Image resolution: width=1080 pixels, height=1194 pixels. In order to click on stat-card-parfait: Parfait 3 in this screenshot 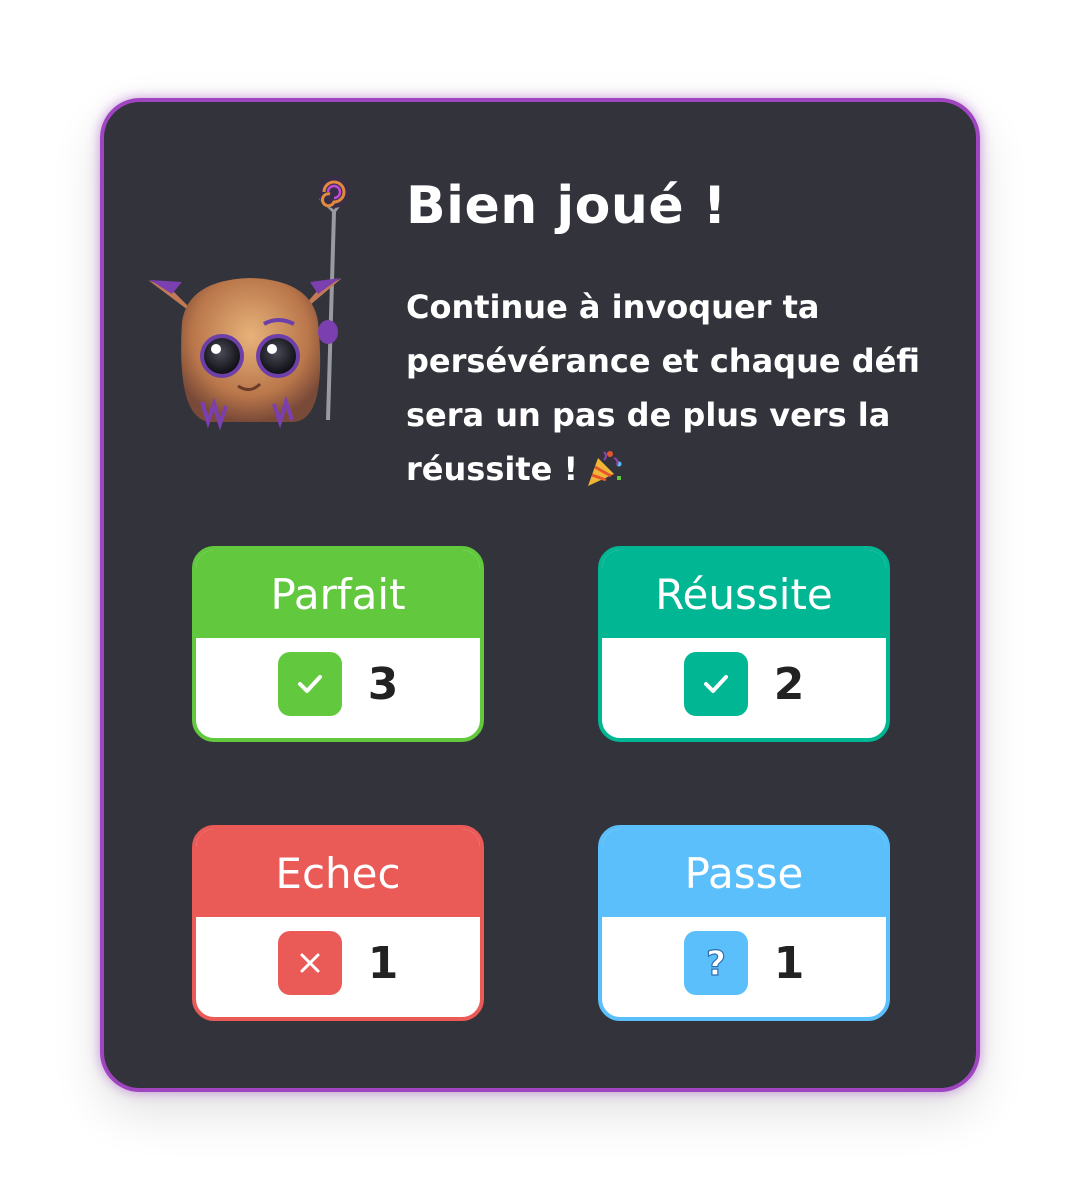, I will do `click(338, 644)`.